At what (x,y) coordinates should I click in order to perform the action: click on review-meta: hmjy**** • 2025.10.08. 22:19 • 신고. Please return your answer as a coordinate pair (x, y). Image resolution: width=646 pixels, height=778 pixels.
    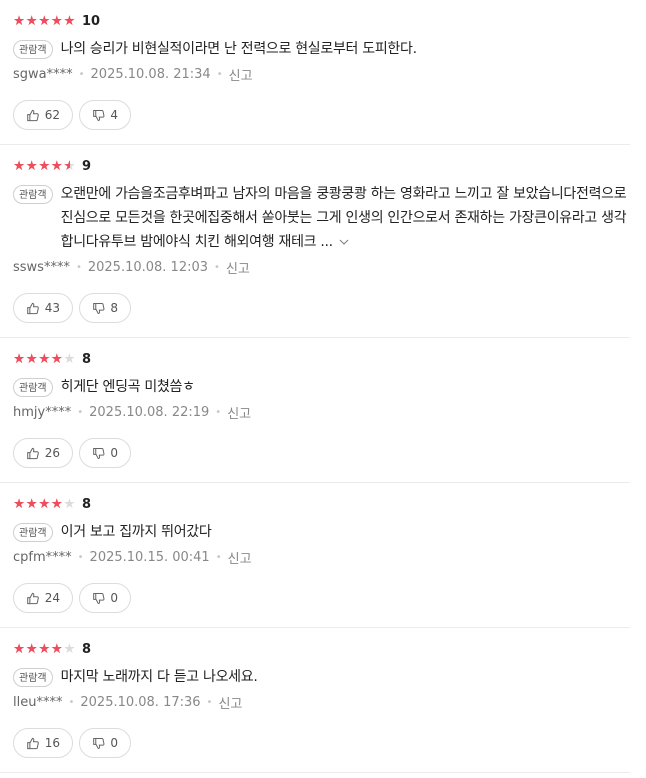
    Looking at the image, I should click on (321, 412).